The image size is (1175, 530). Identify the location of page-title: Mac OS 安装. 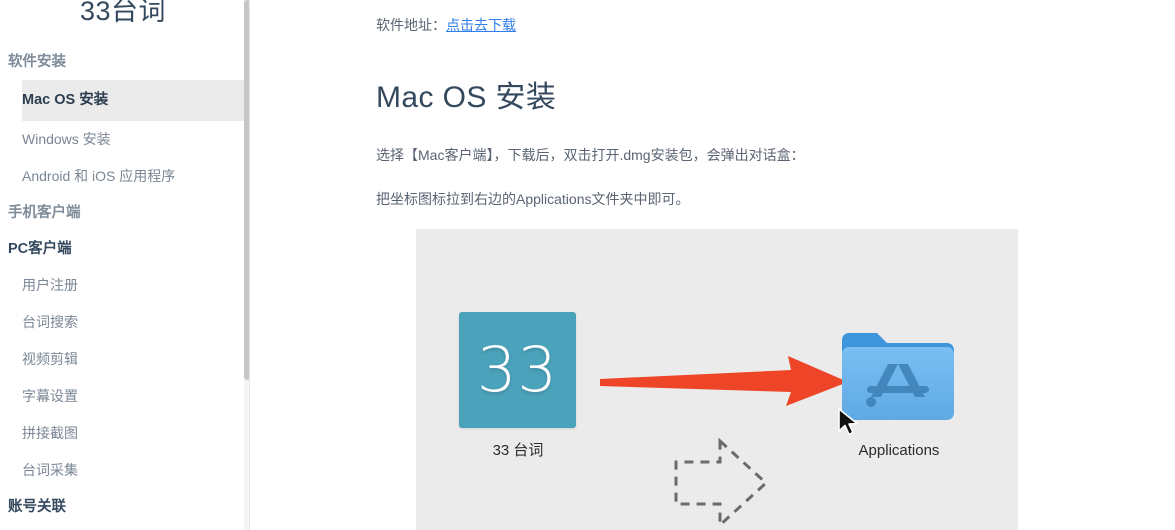
(466, 97).